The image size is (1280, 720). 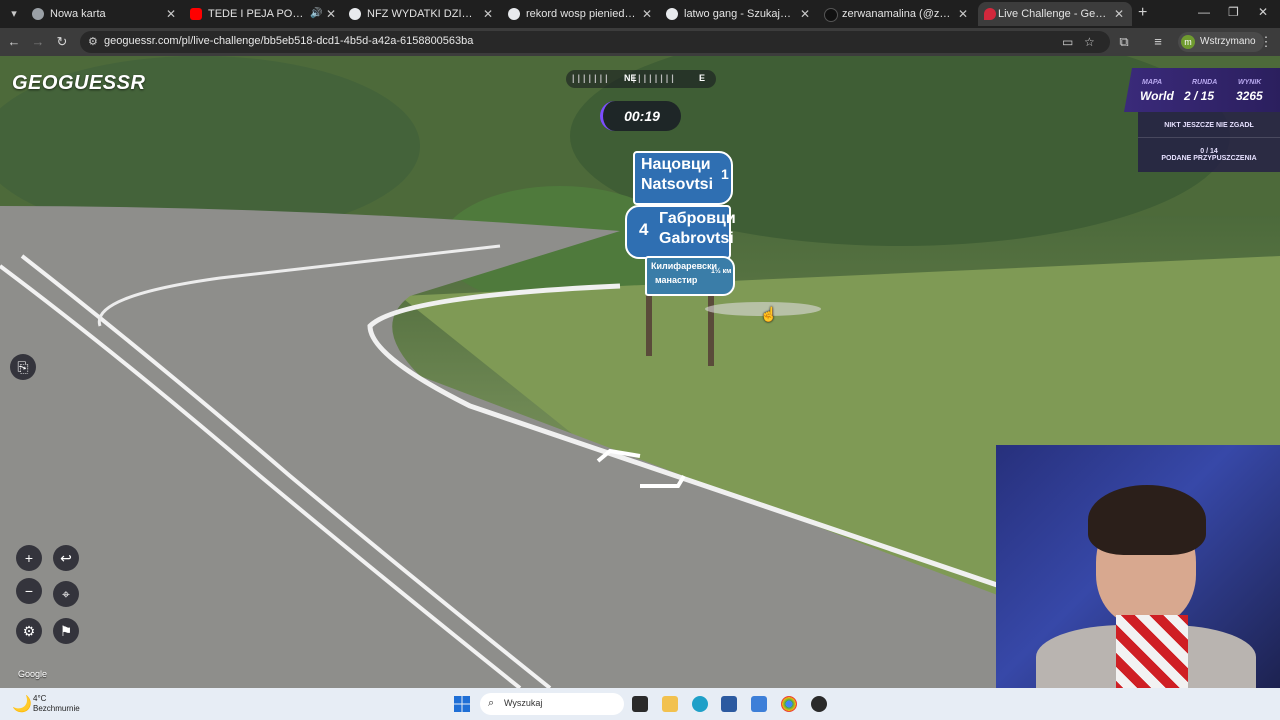 I want to click on road-sign-monastery: Килифаревски манастир 1½ км, so click(x=690, y=276).